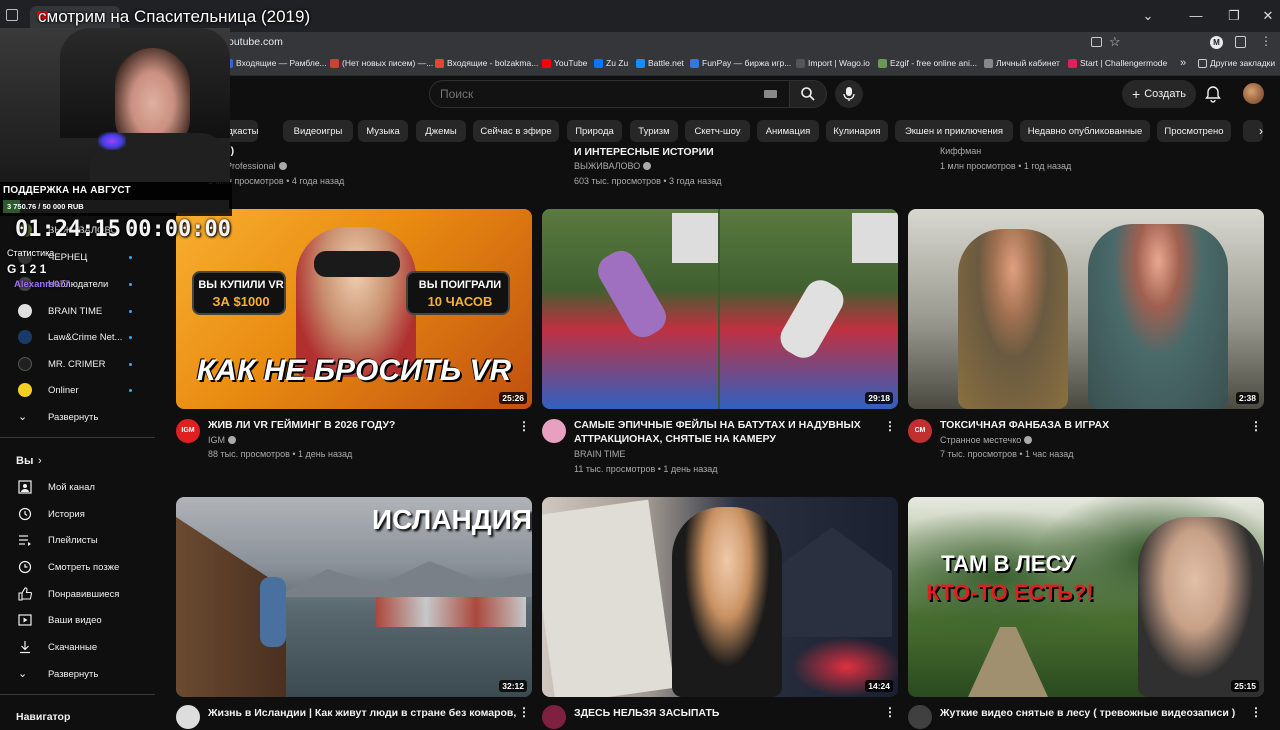  I want to click on video-card: 14:24 ЗДЕСЬ НЕЛЬЗЯ ЗАСЫПАТЬ ⋮, so click(720, 613).